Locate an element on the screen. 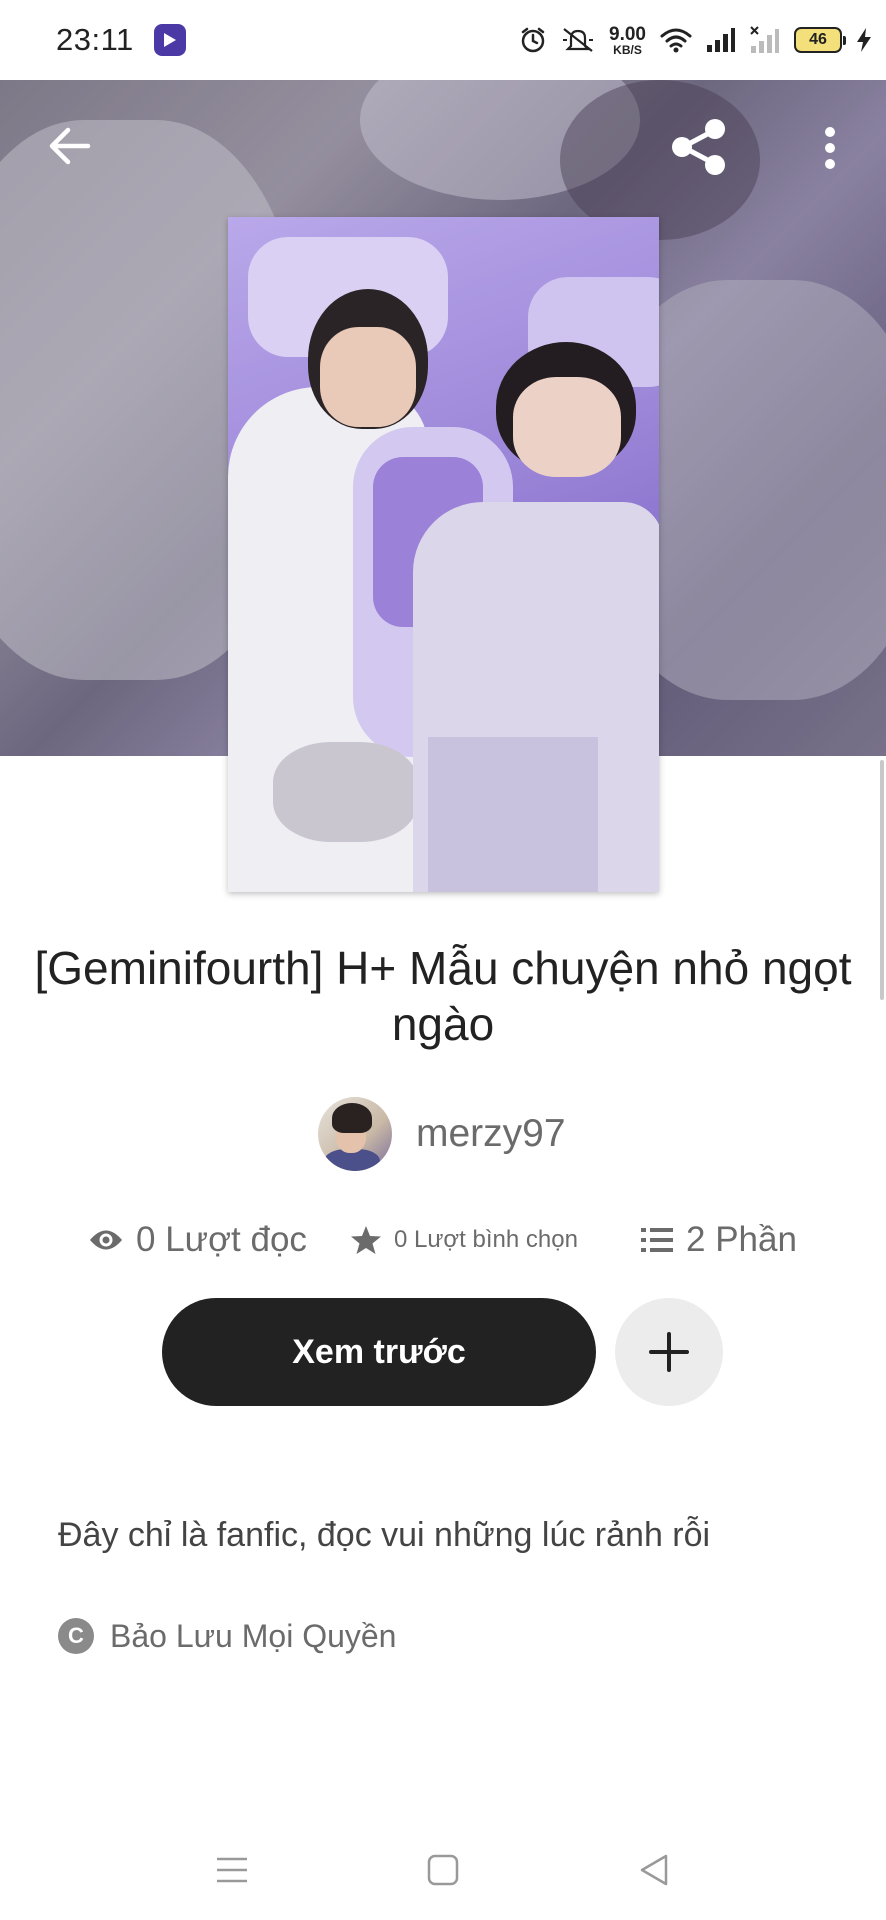 This screenshot has width=886, height=1920. parts-stat: 2 Phần is located at coordinates (718, 1240).